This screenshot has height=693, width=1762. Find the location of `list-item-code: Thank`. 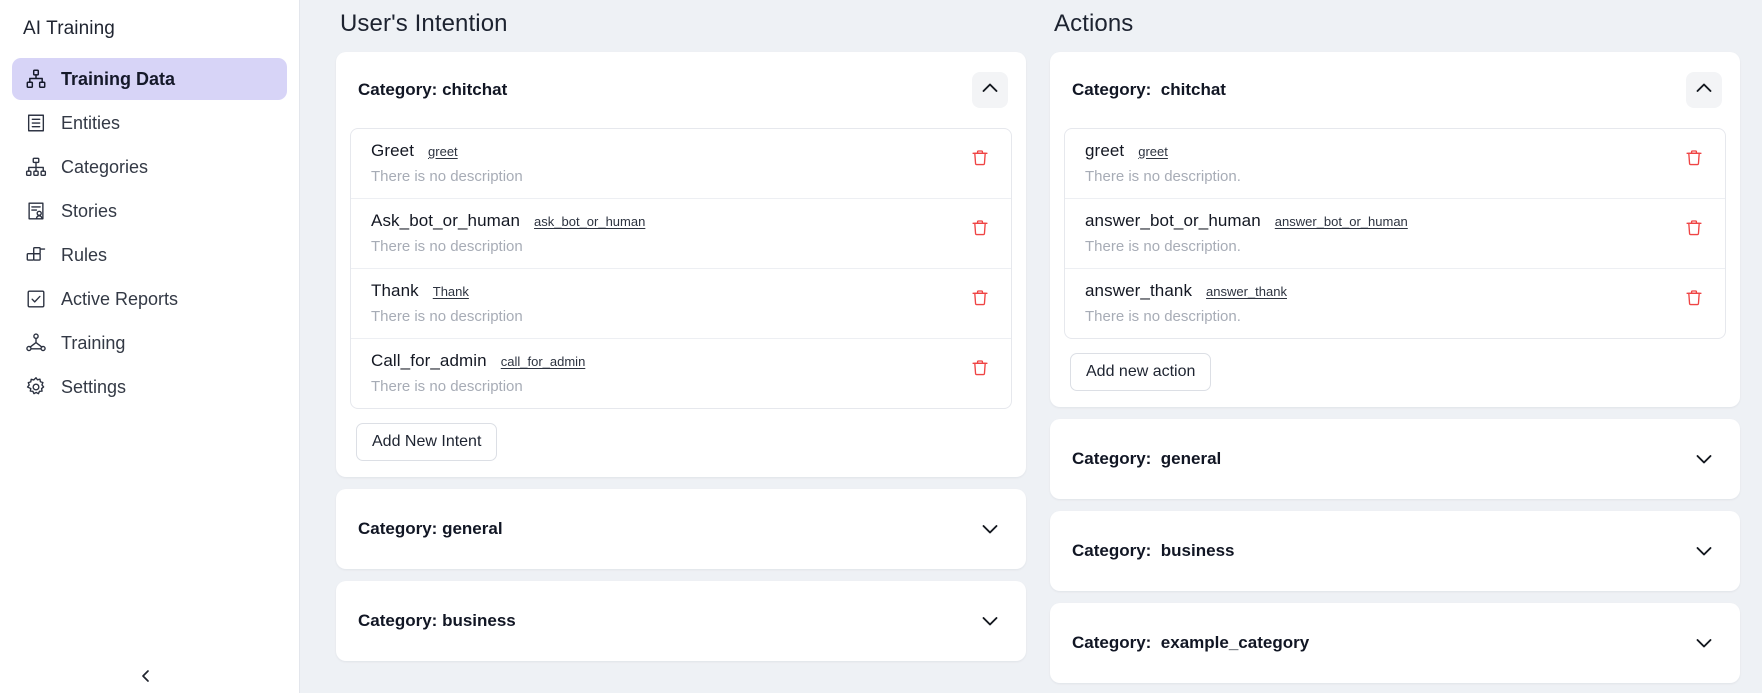

list-item-code: Thank is located at coordinates (451, 291).